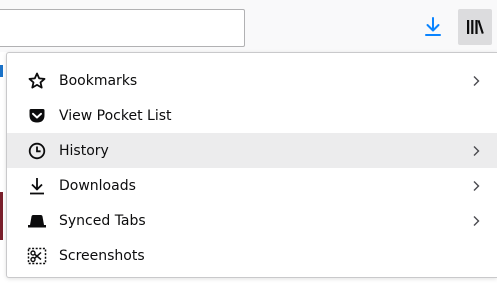  Describe the element at coordinates (37, 116) in the screenshot. I see `pocket-icon` at that location.